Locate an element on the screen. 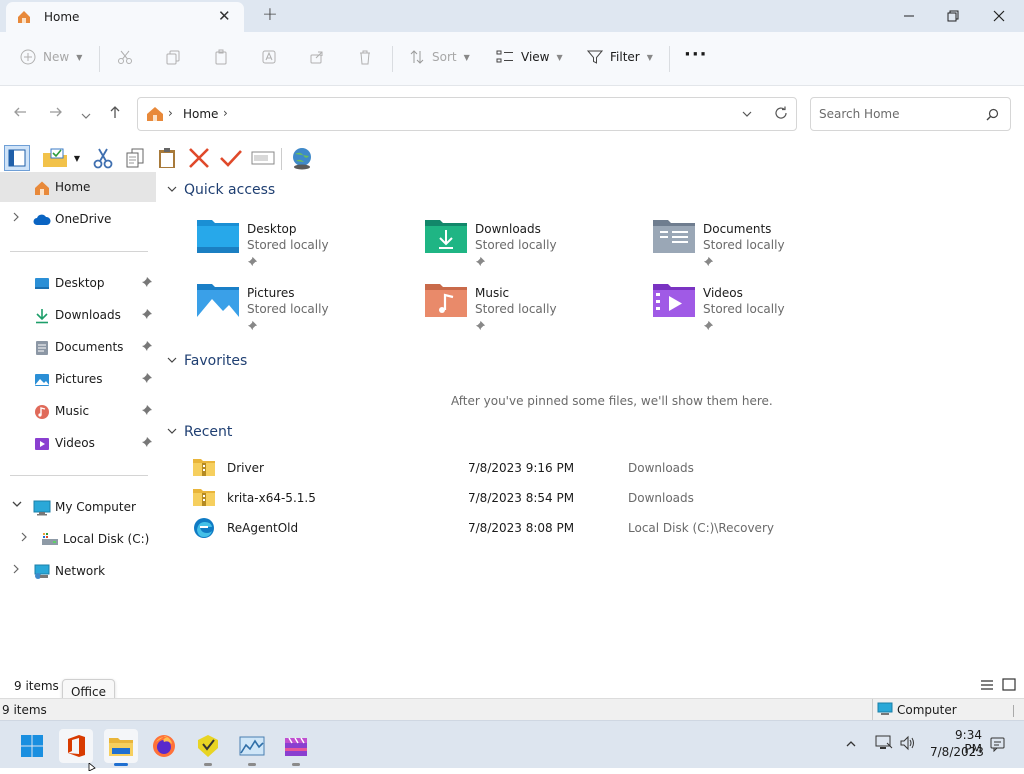  recent-name: krita-x64-5.1.5 is located at coordinates (271, 498).